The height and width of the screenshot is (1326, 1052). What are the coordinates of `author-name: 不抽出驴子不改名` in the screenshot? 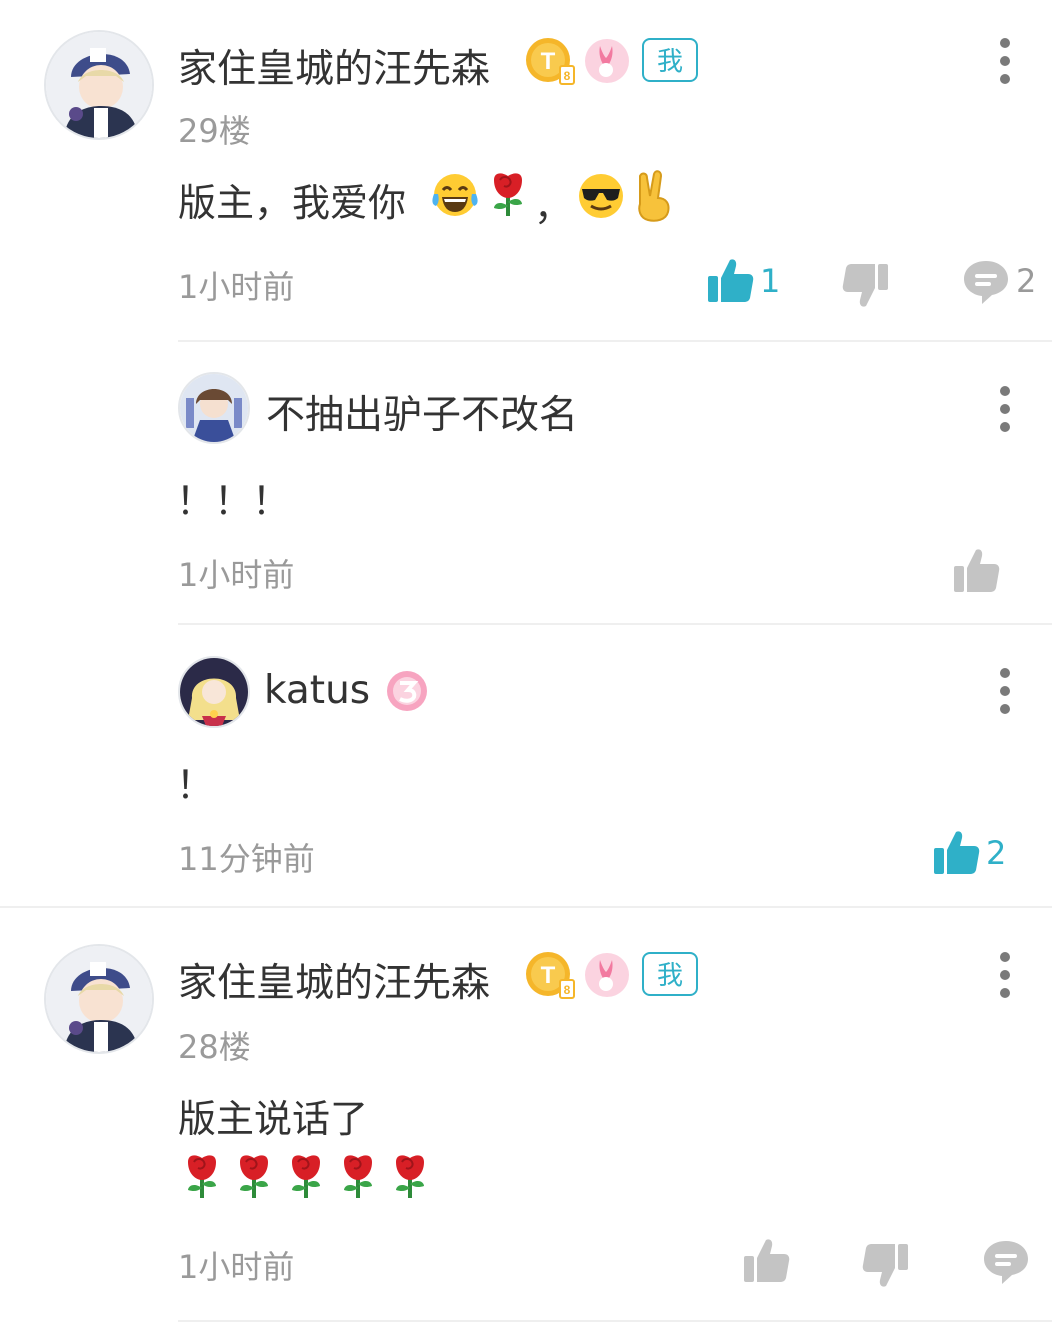 It's located at (422, 412).